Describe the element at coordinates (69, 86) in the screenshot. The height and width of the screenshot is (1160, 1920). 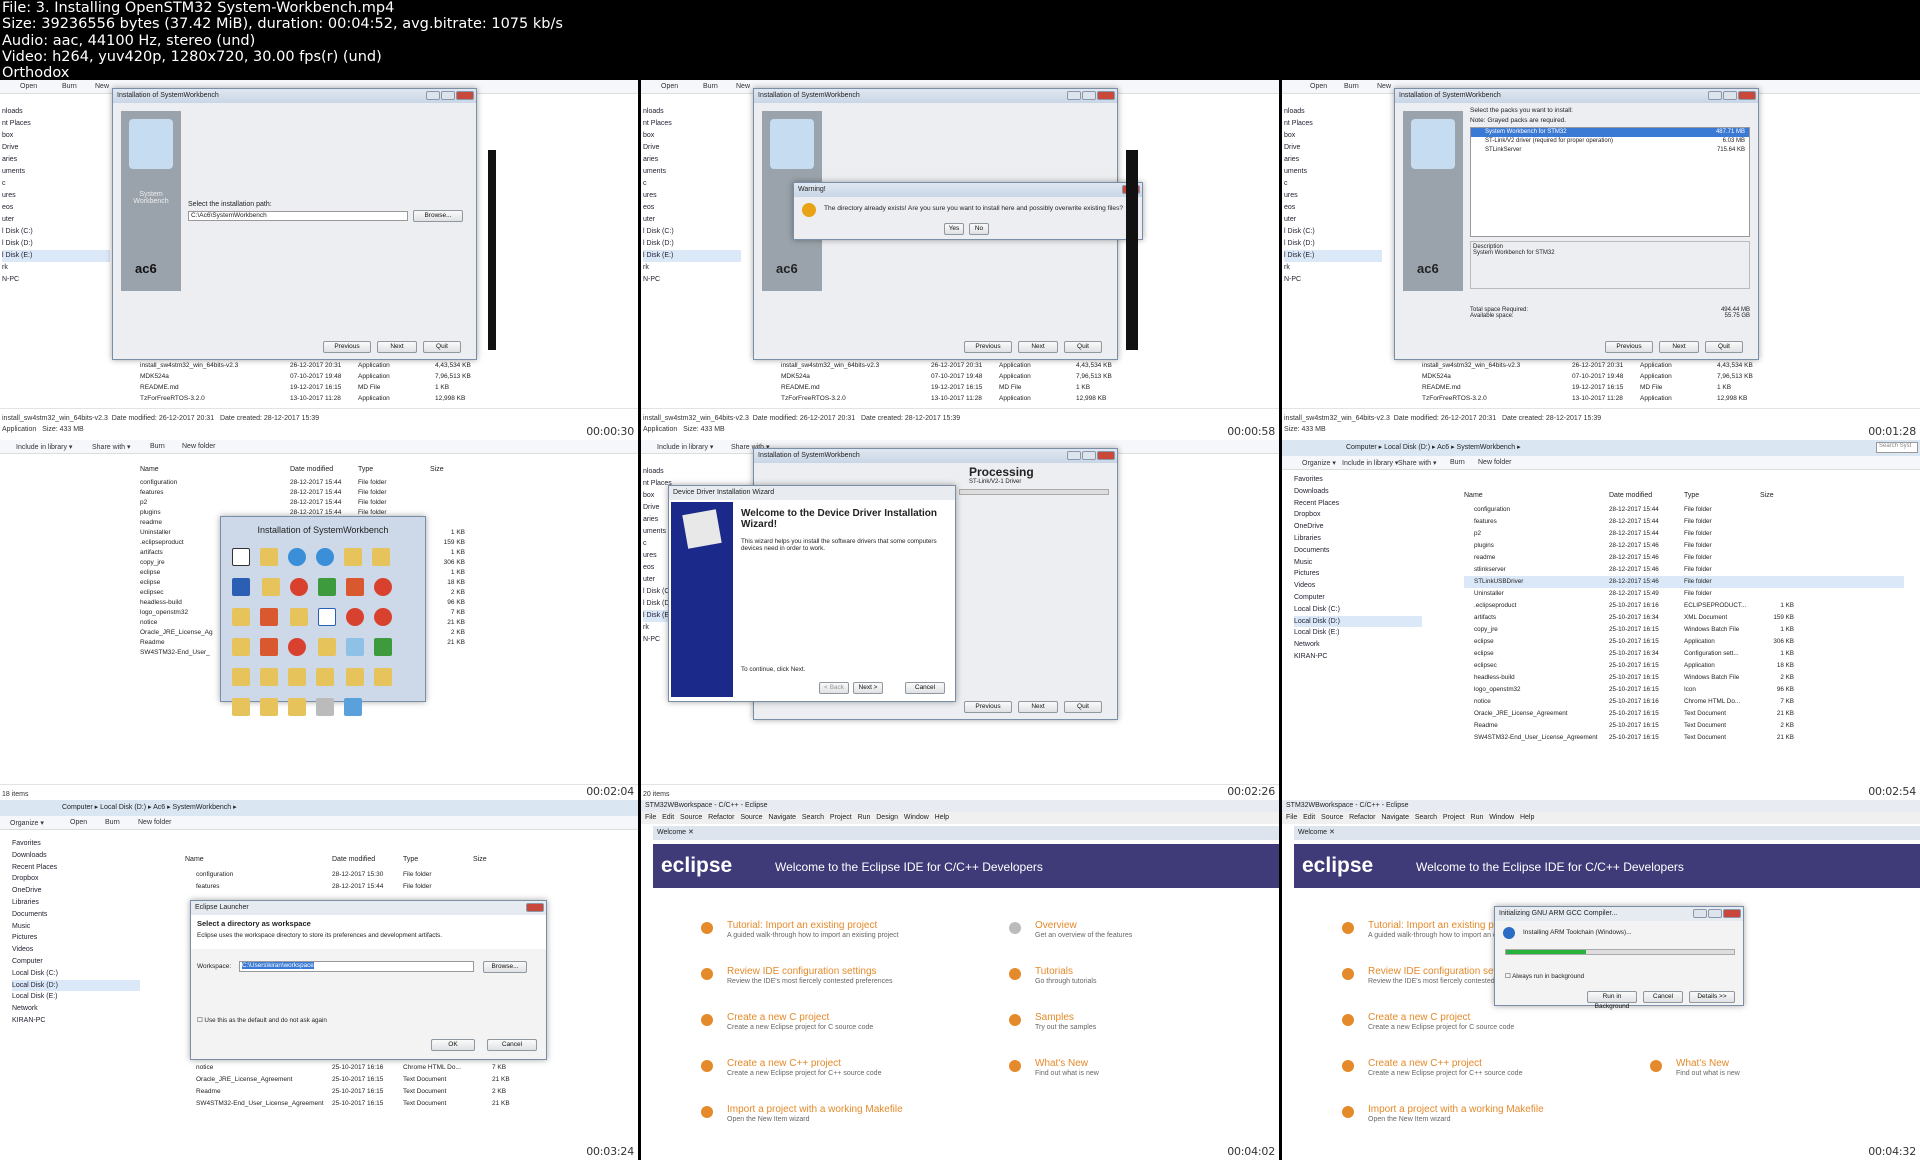
I see `burn-button: Burn` at that location.